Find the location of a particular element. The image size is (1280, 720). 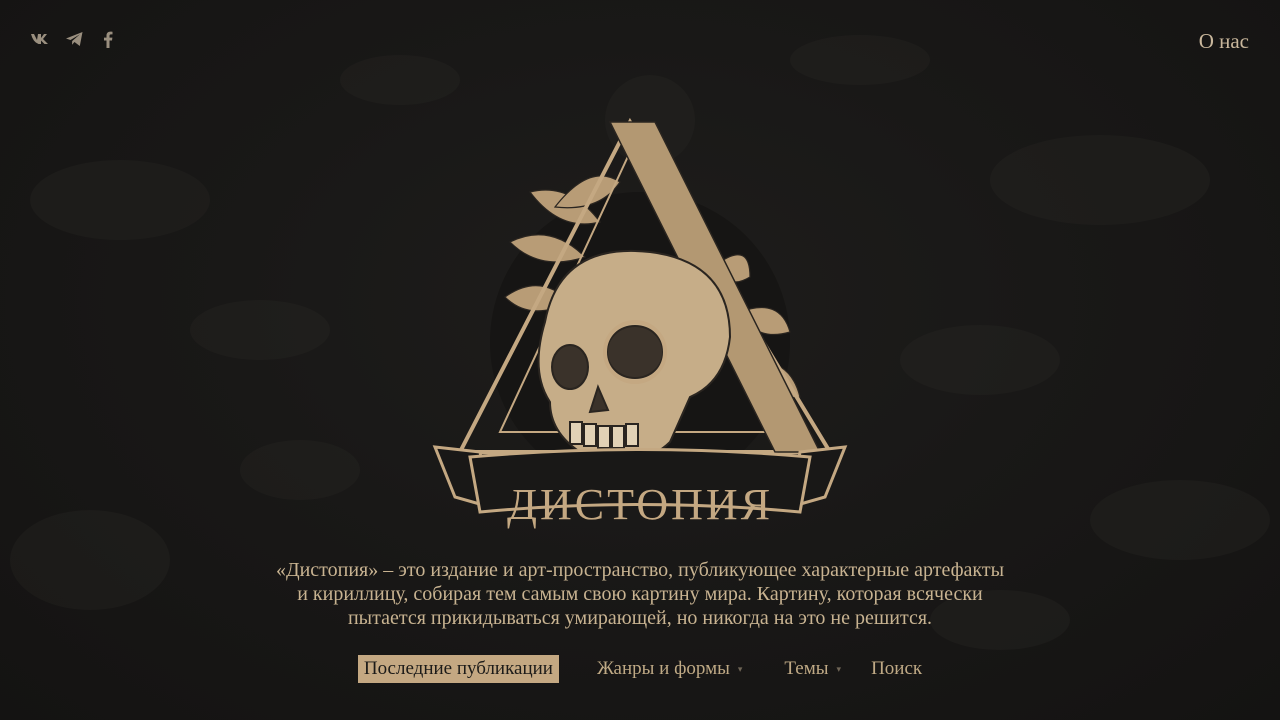

nav-topics-label: Темы is located at coordinates (806, 668).